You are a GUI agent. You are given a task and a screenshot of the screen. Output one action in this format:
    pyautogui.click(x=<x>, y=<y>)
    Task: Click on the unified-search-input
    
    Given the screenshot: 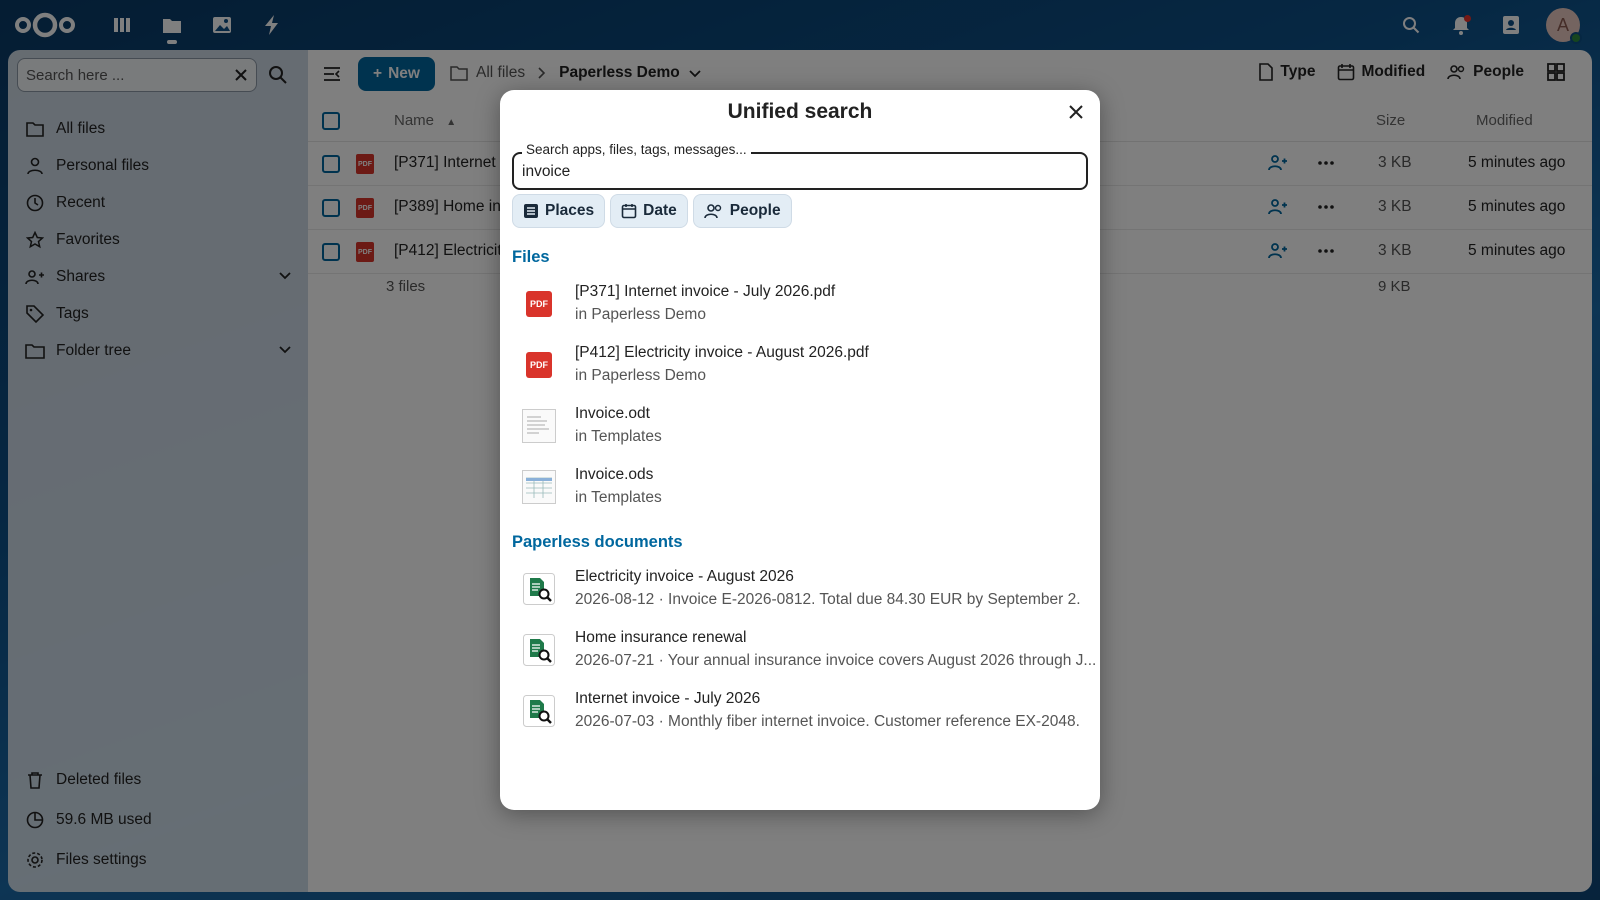 What is the action you would take?
    pyautogui.click(x=797, y=172)
    